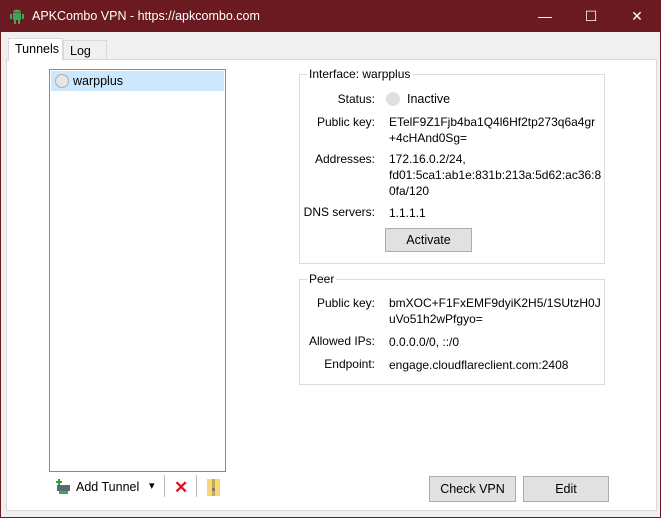 The height and width of the screenshot is (518, 661). Describe the element at coordinates (427, 159) in the screenshot. I see `address-line: 172.16.0.2/24,` at that location.